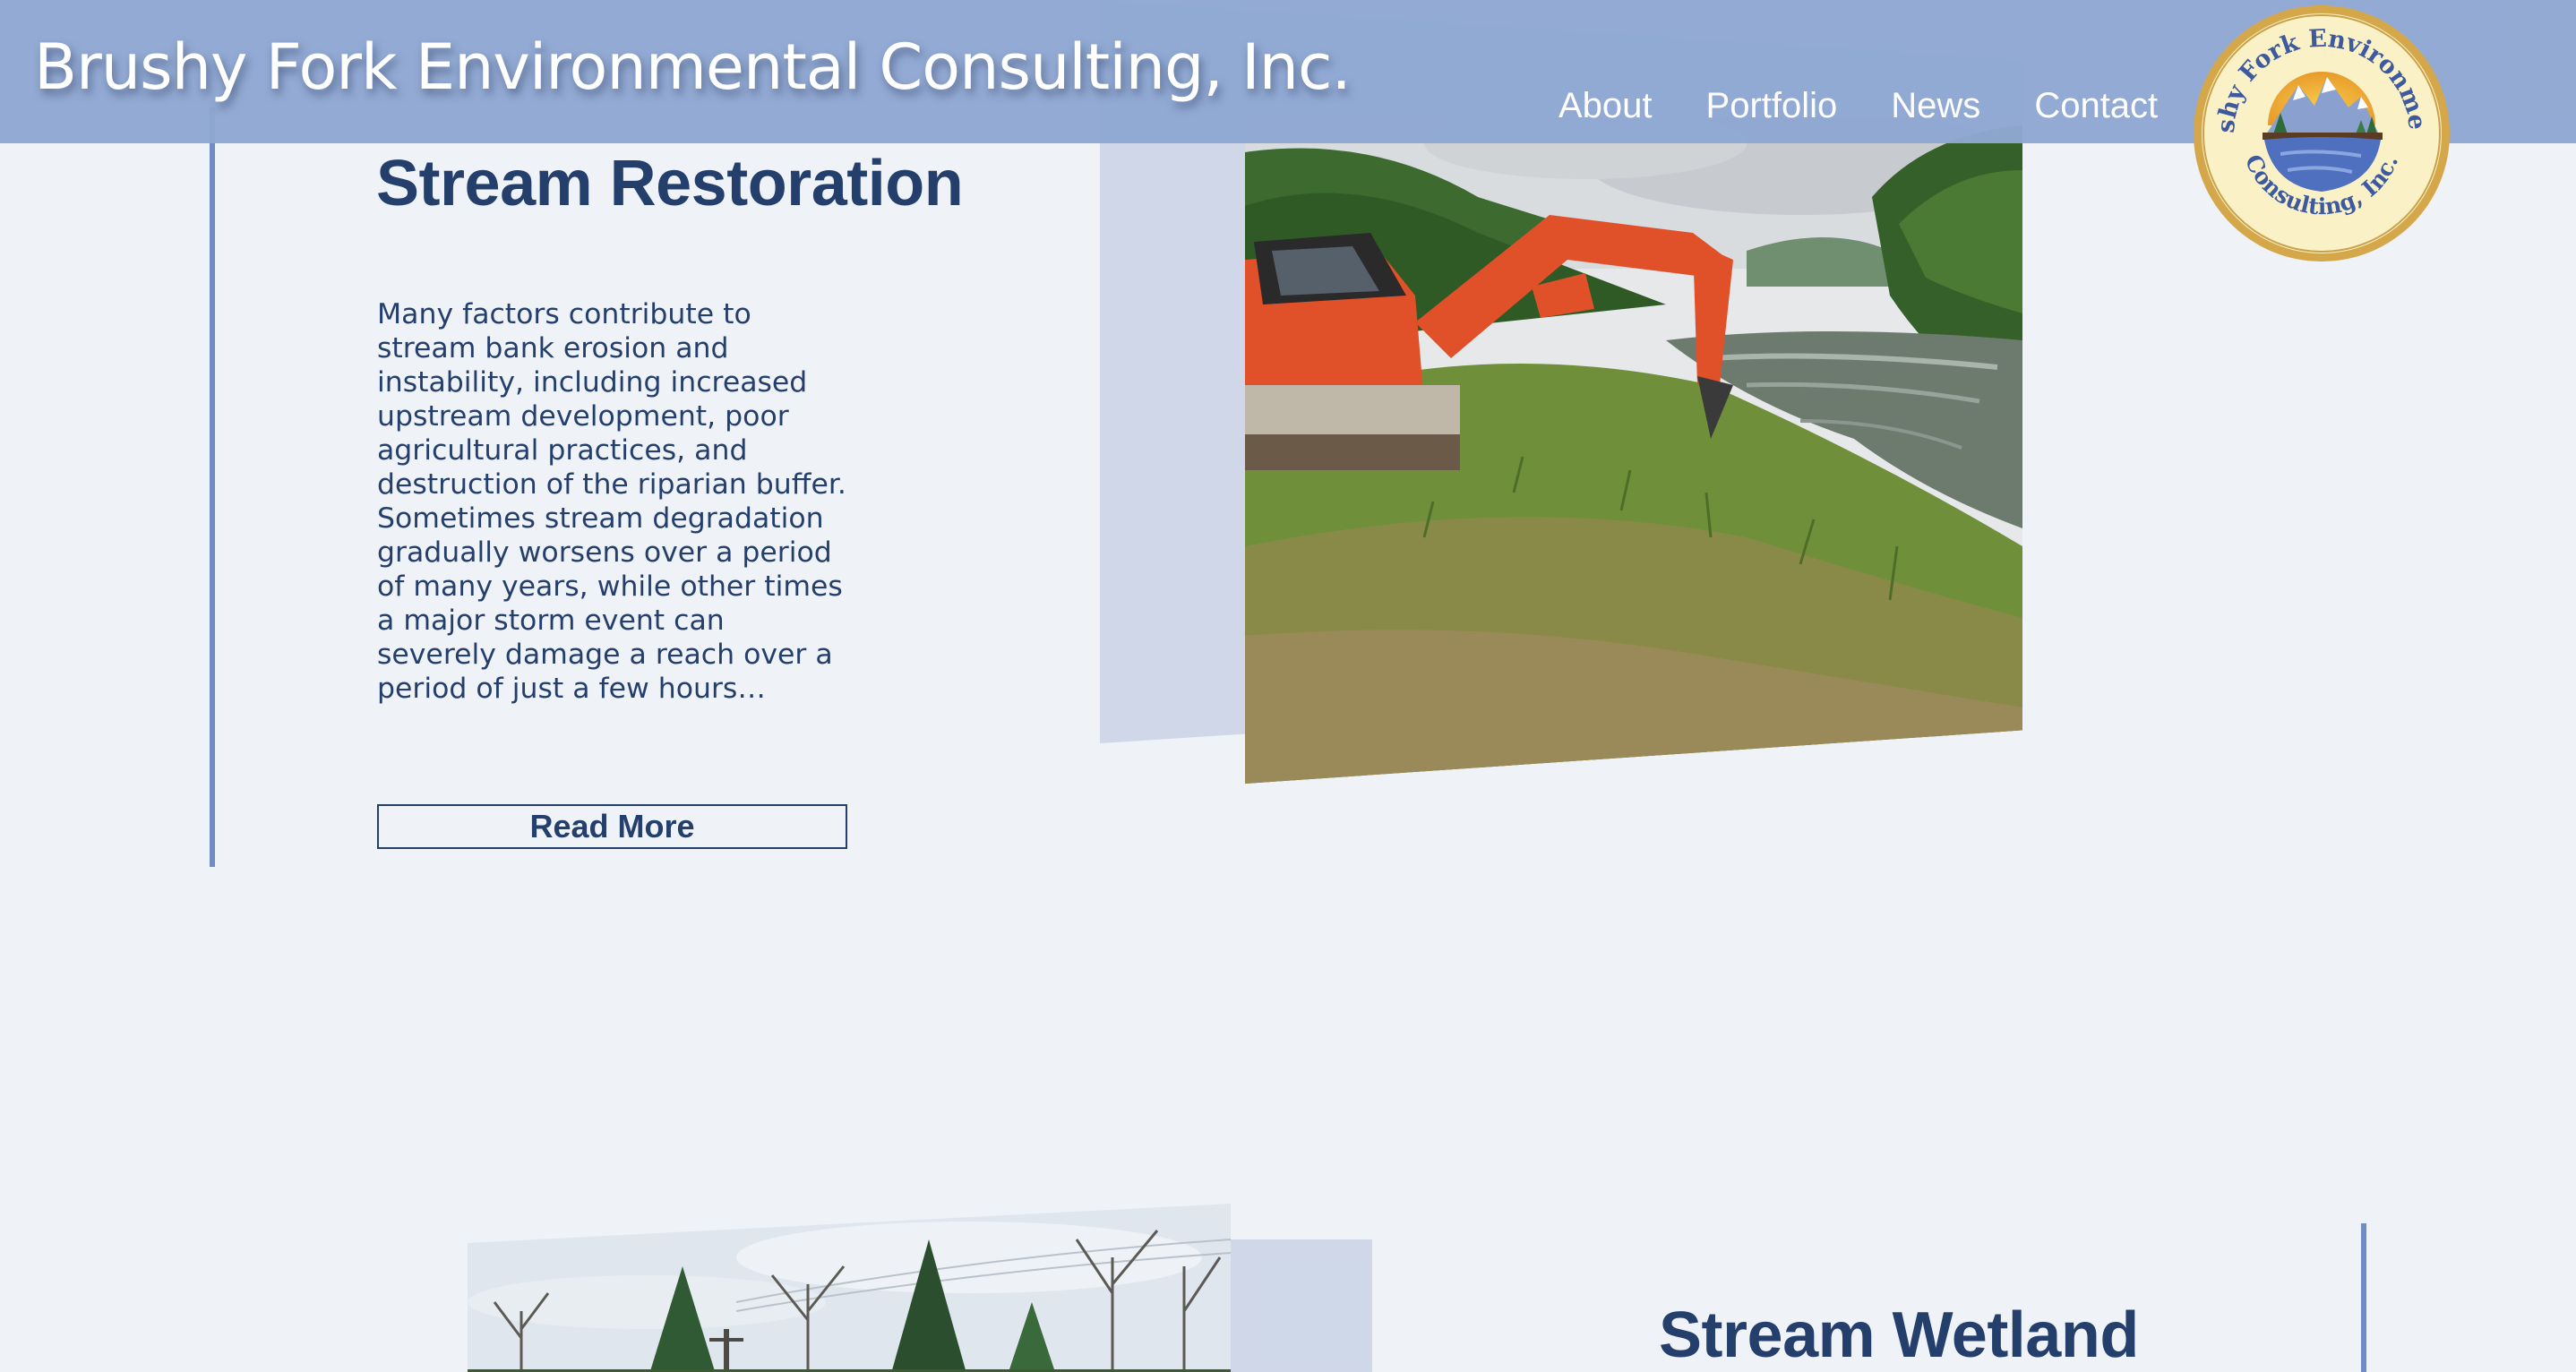  What do you see at coordinates (612, 826) in the screenshot?
I see `read-more-button: Read More` at bounding box center [612, 826].